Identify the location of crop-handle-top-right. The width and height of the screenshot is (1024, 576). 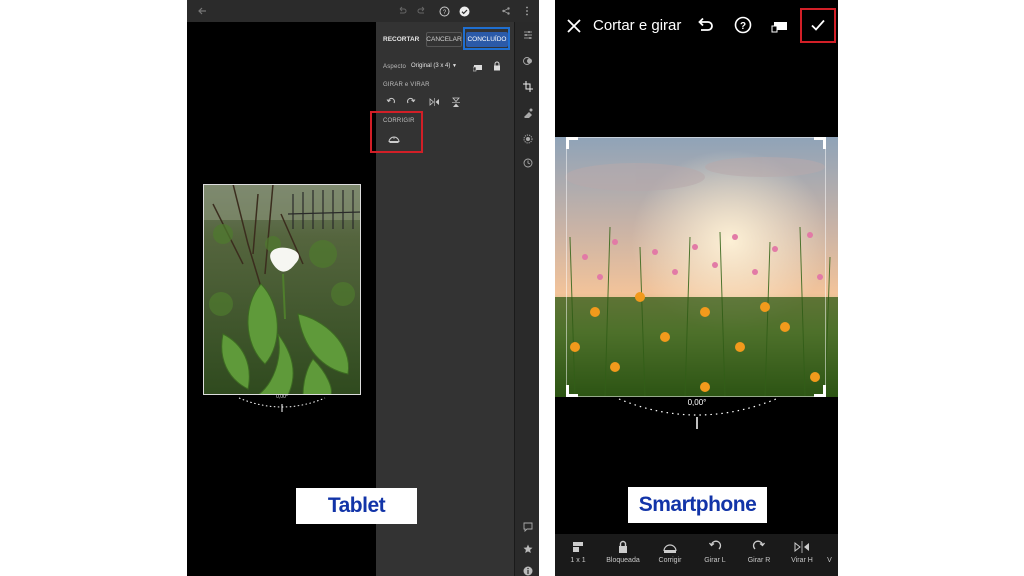
(820, 143).